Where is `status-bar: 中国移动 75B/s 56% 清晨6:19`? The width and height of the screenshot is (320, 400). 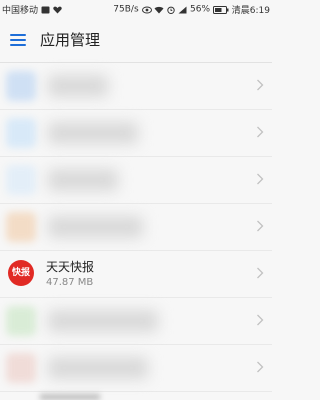
status-bar: 中国移动 75B/s 56% 清晨6:19 is located at coordinates (136, 9).